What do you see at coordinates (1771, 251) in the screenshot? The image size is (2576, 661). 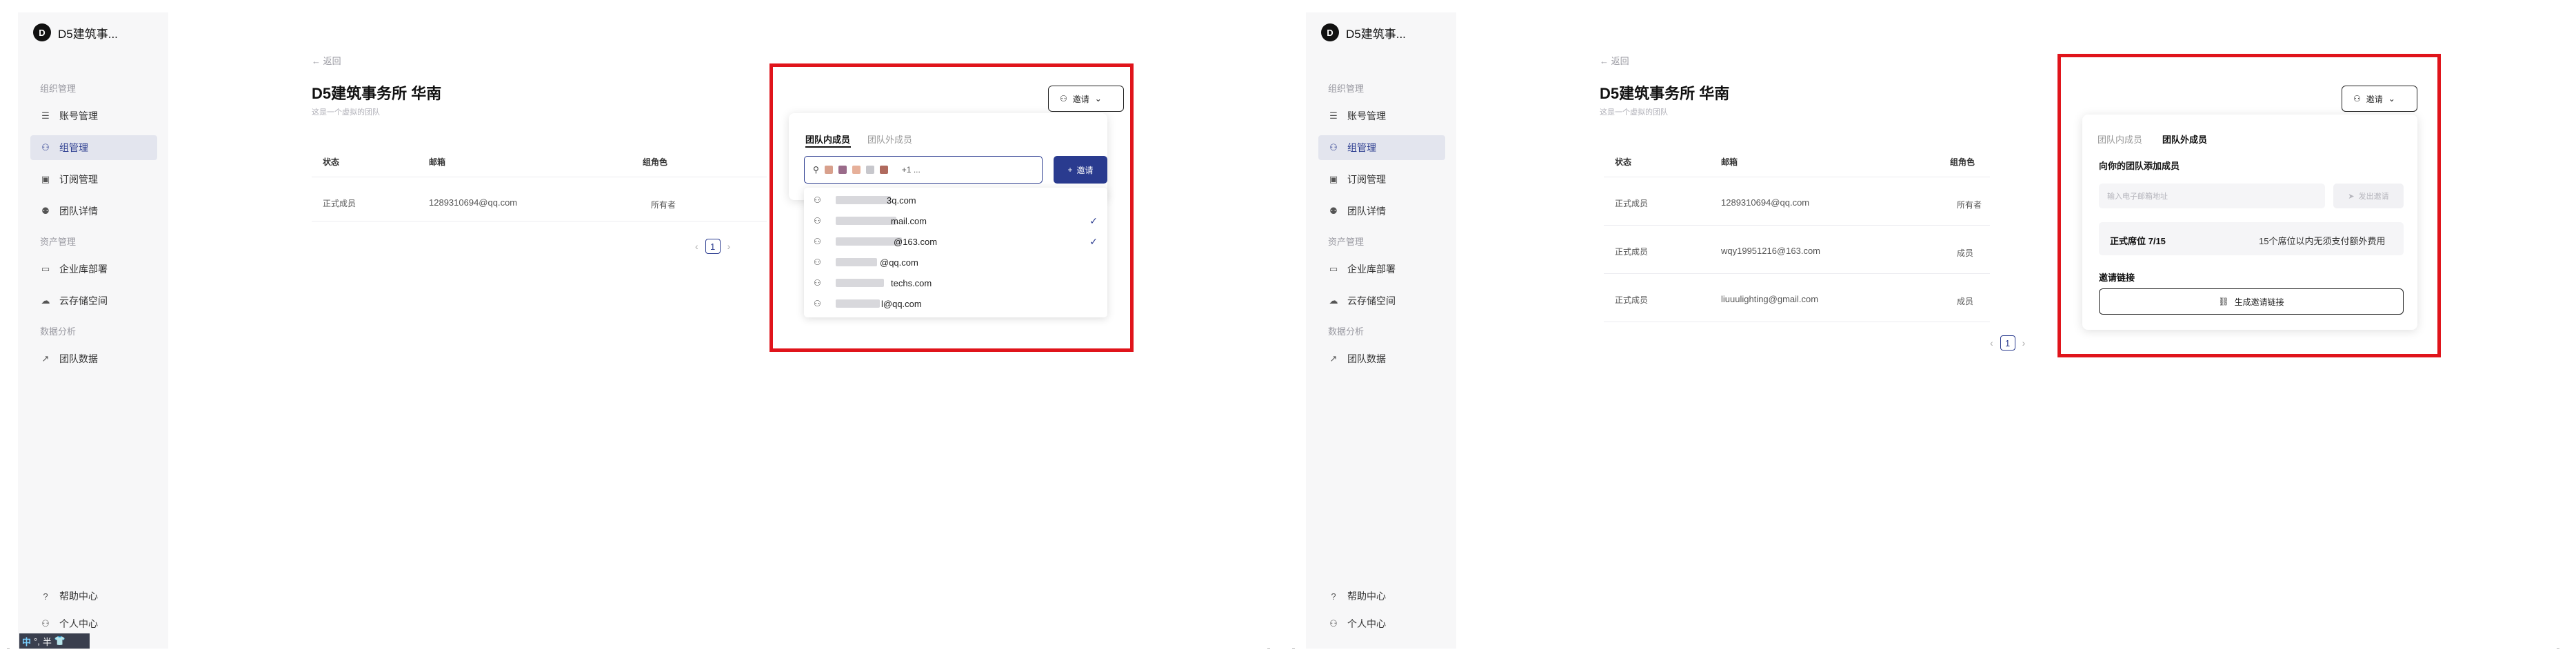 I see `row-email: wqy19951216@163.com` at bounding box center [1771, 251].